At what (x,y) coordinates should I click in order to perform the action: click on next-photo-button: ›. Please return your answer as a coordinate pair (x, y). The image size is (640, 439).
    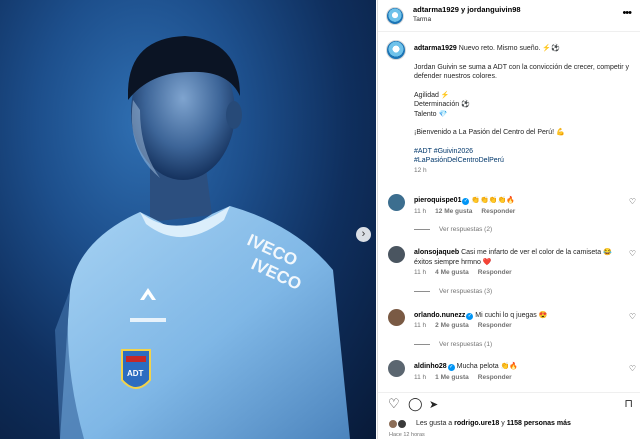
    Looking at the image, I should click on (363, 234).